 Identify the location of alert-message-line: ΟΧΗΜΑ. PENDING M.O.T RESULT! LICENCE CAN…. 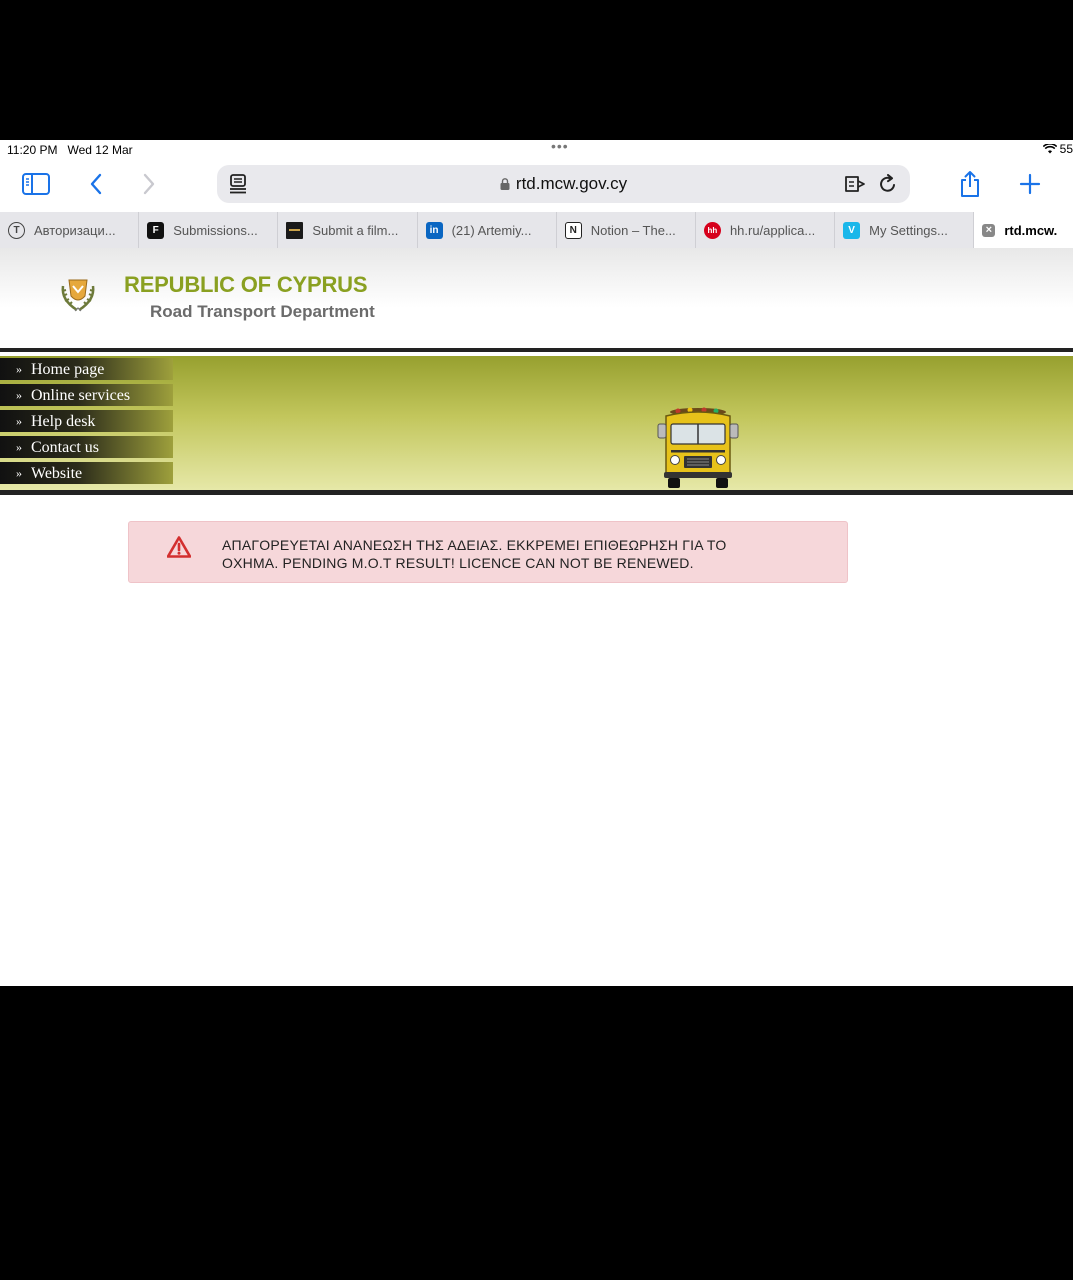
(458, 563).